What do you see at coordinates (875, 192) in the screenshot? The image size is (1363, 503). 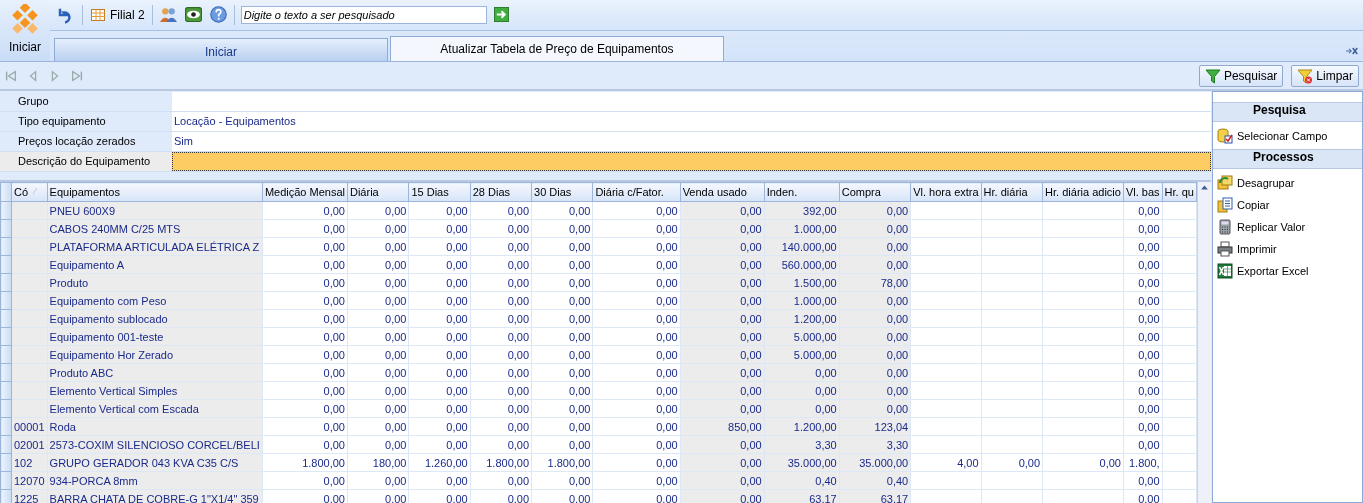 I see `column-header: Compra` at bounding box center [875, 192].